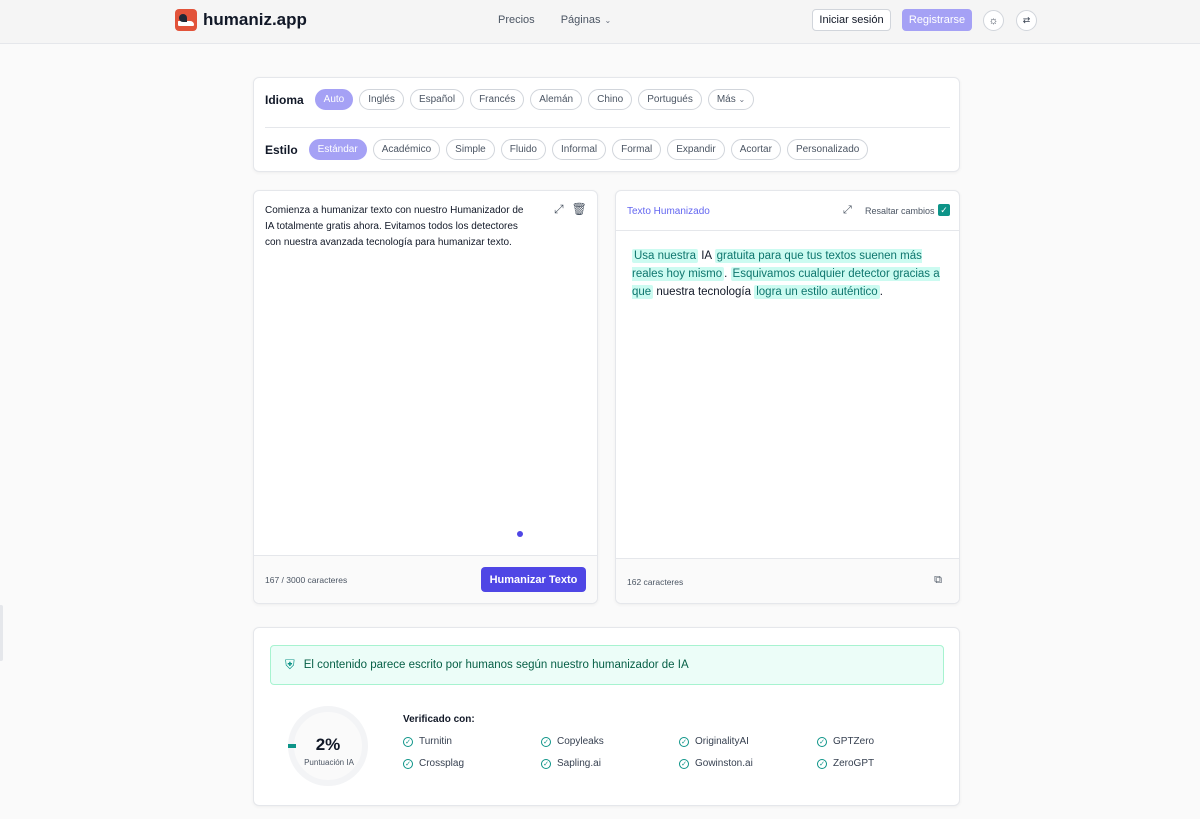  Describe the element at coordinates (827, 149) in the screenshot. I see `style-chip-personalizado: Personalizado` at that location.